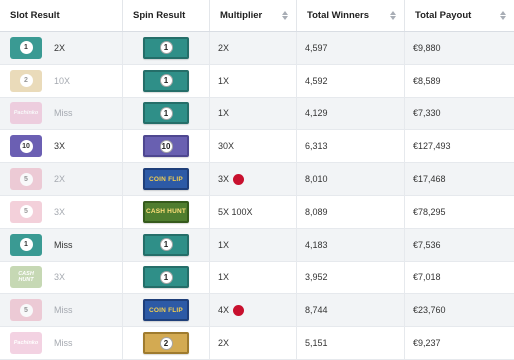  What do you see at coordinates (316, 179) in the screenshot?
I see `total-winners-value: 8,010` at bounding box center [316, 179].